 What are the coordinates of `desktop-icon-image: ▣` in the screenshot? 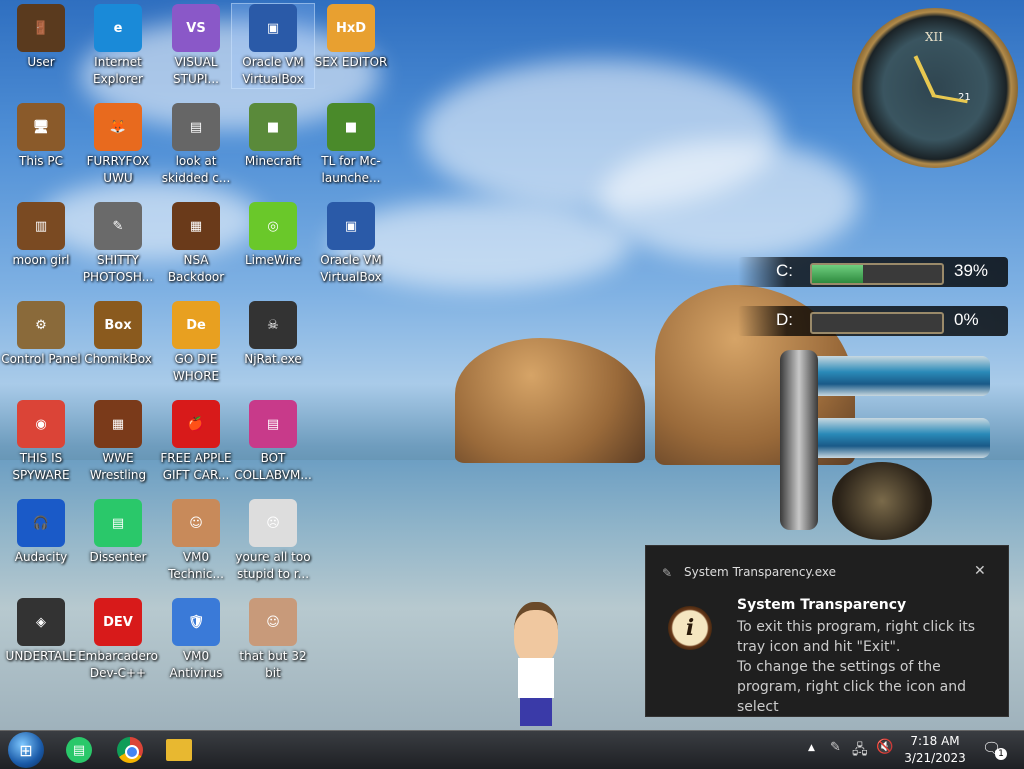 It's located at (273, 28).